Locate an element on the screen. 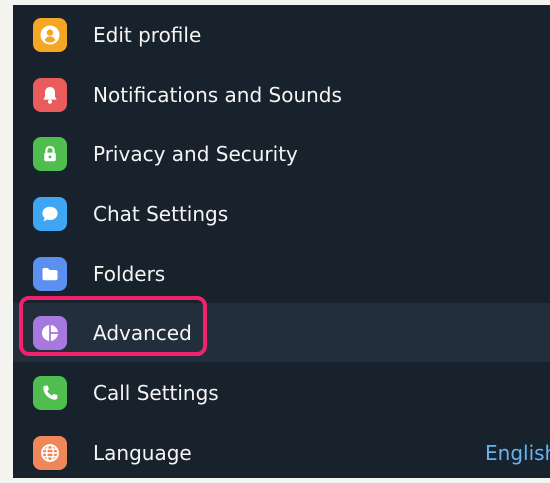  menu-item-edit-profile: Edit profile is located at coordinates (281, 34).